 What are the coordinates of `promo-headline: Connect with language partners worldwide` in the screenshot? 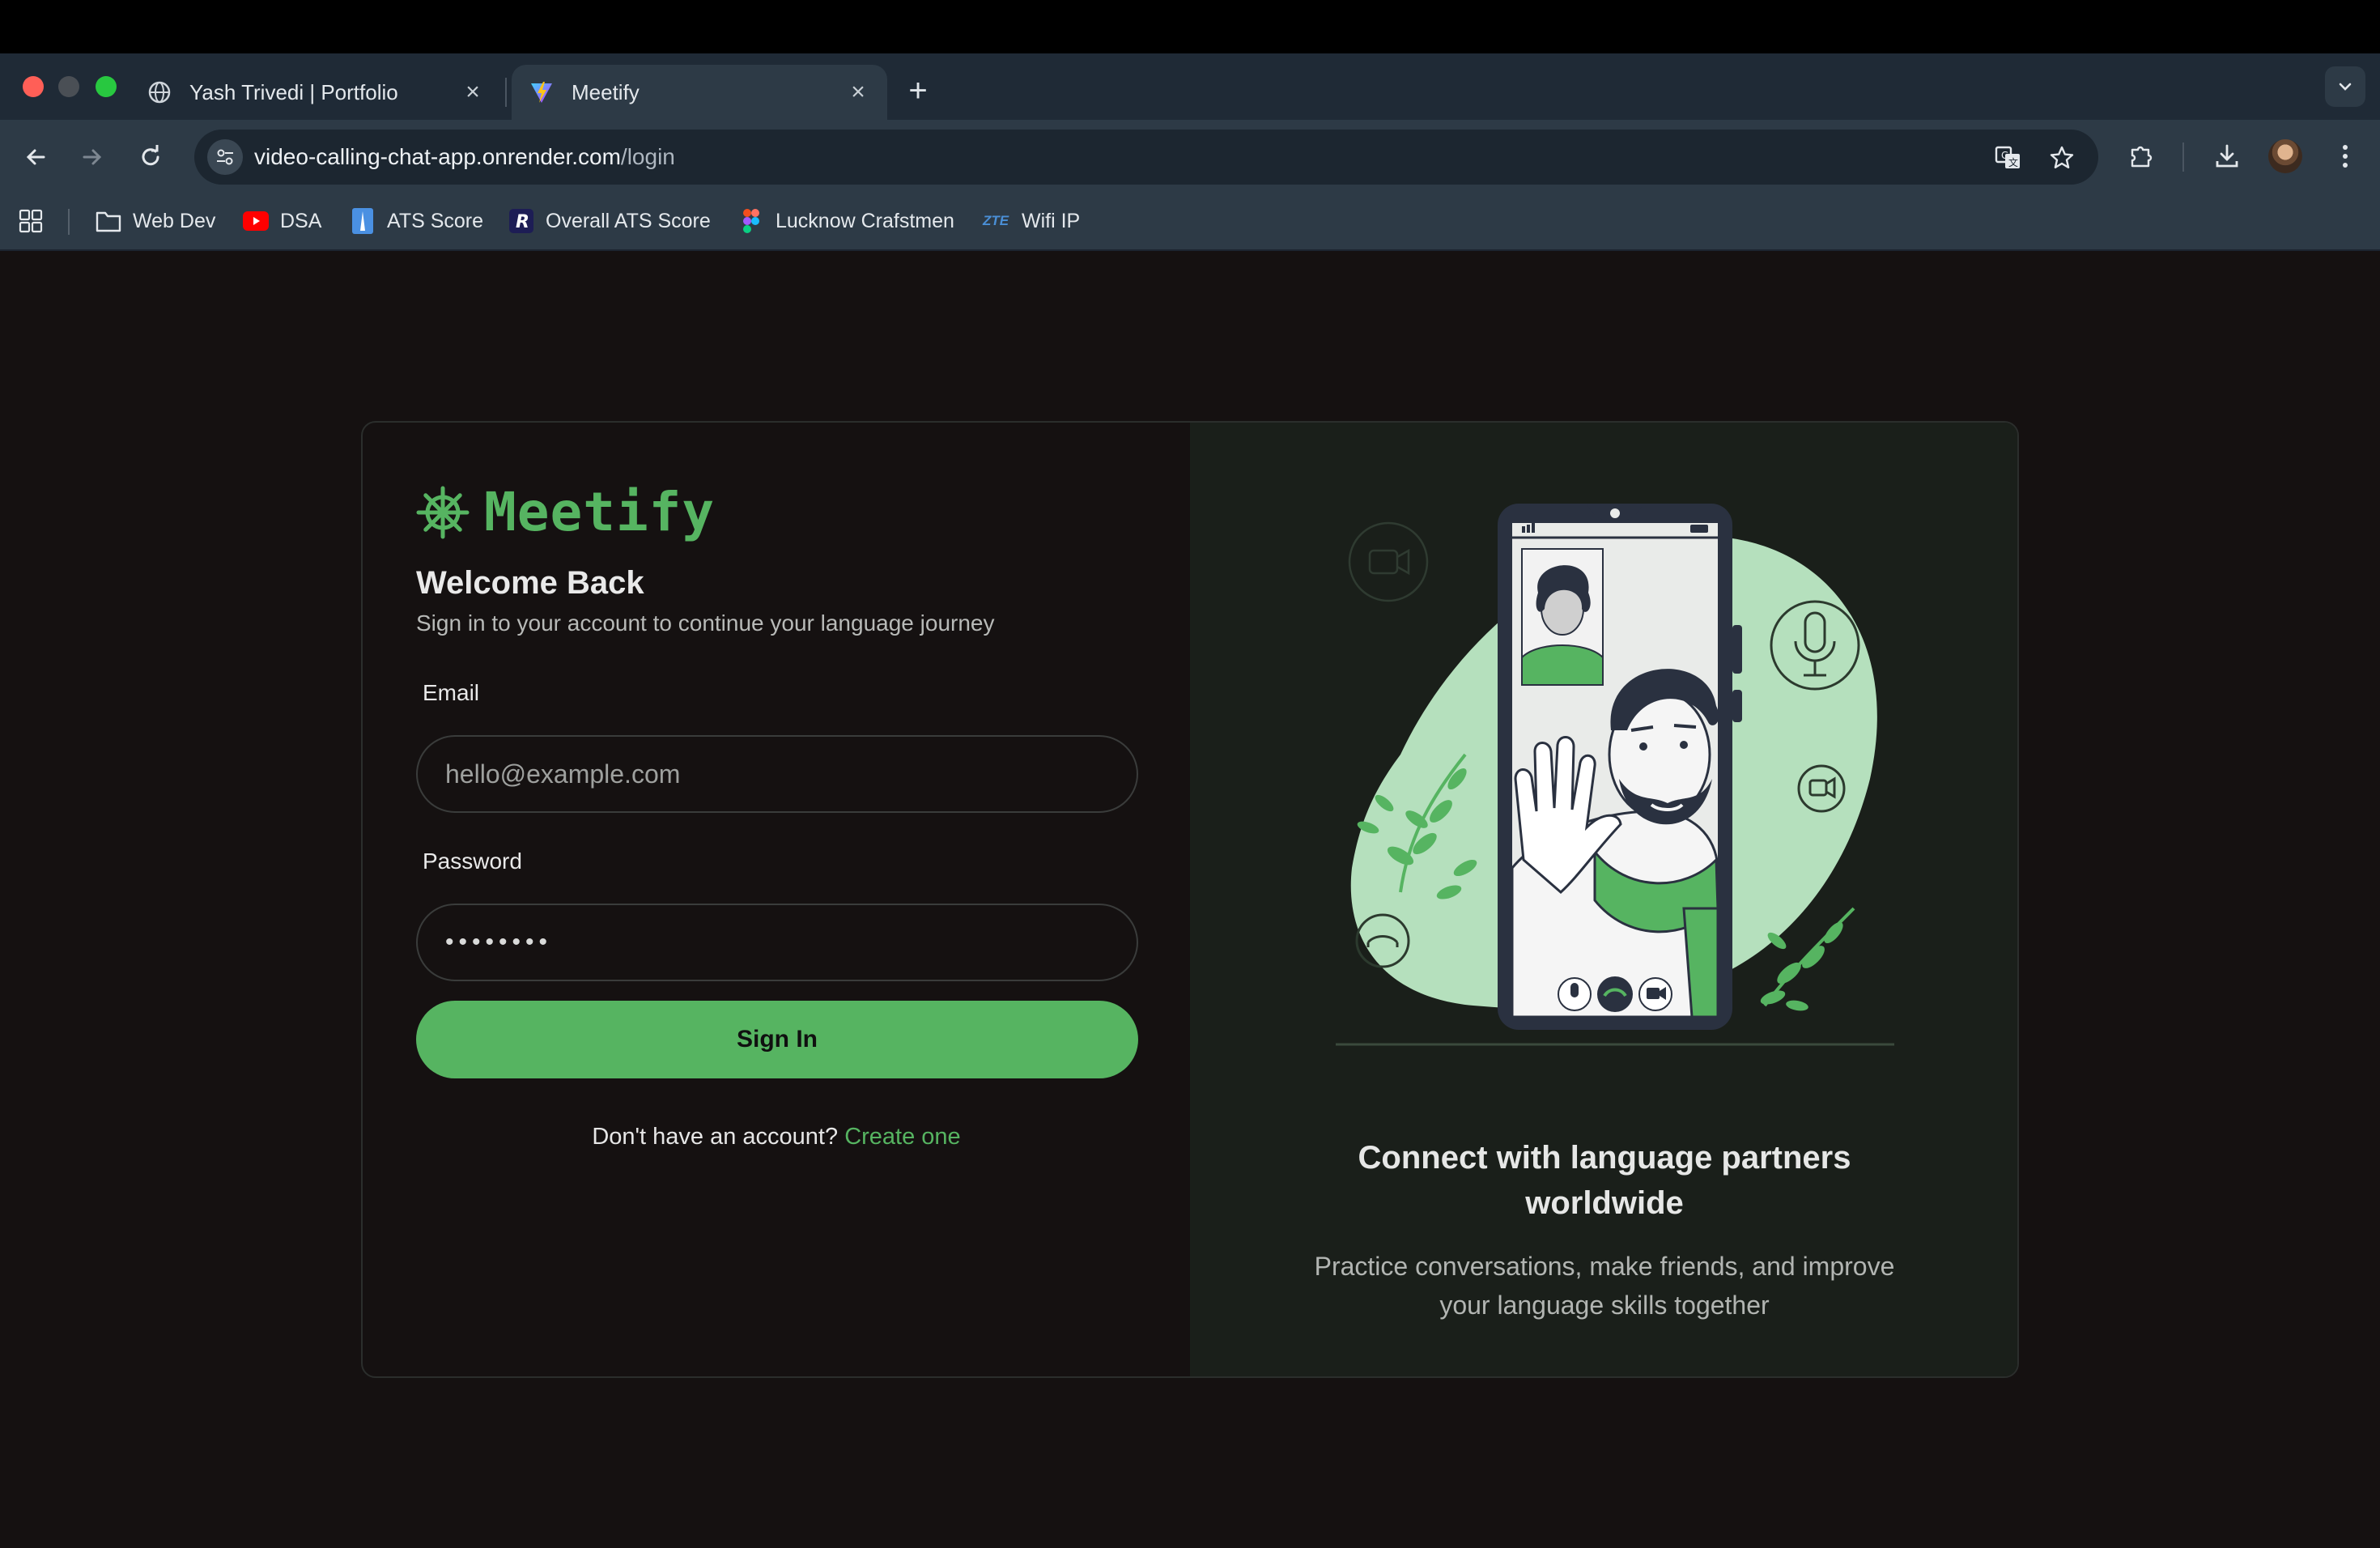 It's located at (1604, 1180).